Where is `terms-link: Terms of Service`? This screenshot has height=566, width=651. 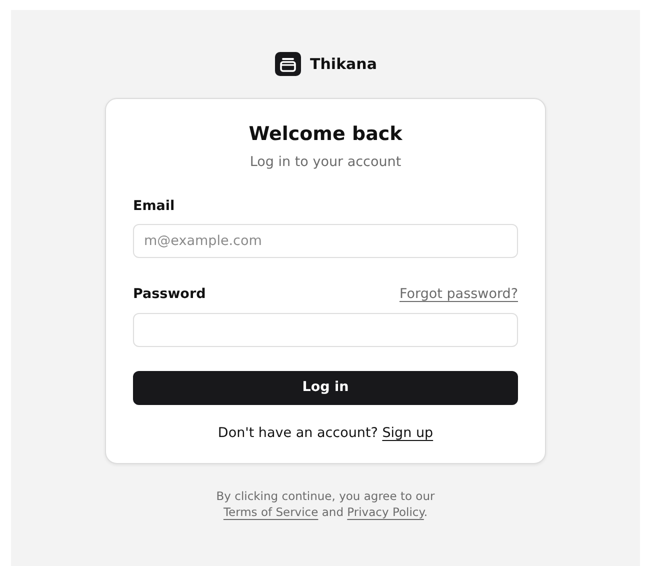
terms-link: Terms of Service is located at coordinates (270, 511).